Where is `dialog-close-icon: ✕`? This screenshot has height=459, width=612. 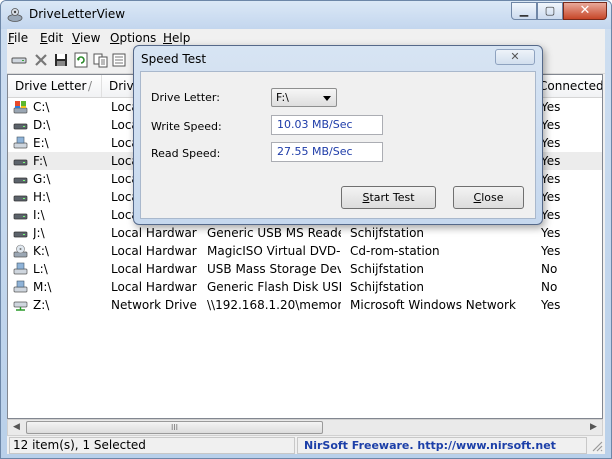
dialog-close-icon: ✕ is located at coordinates (515, 57).